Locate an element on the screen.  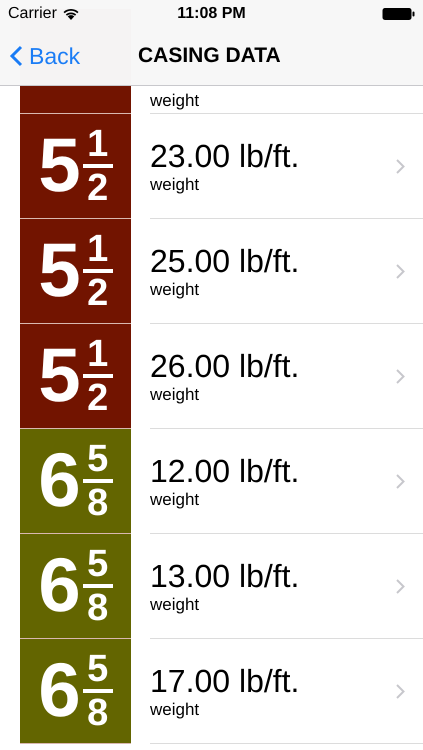
nav-title: CASING DATA is located at coordinates (209, 56).